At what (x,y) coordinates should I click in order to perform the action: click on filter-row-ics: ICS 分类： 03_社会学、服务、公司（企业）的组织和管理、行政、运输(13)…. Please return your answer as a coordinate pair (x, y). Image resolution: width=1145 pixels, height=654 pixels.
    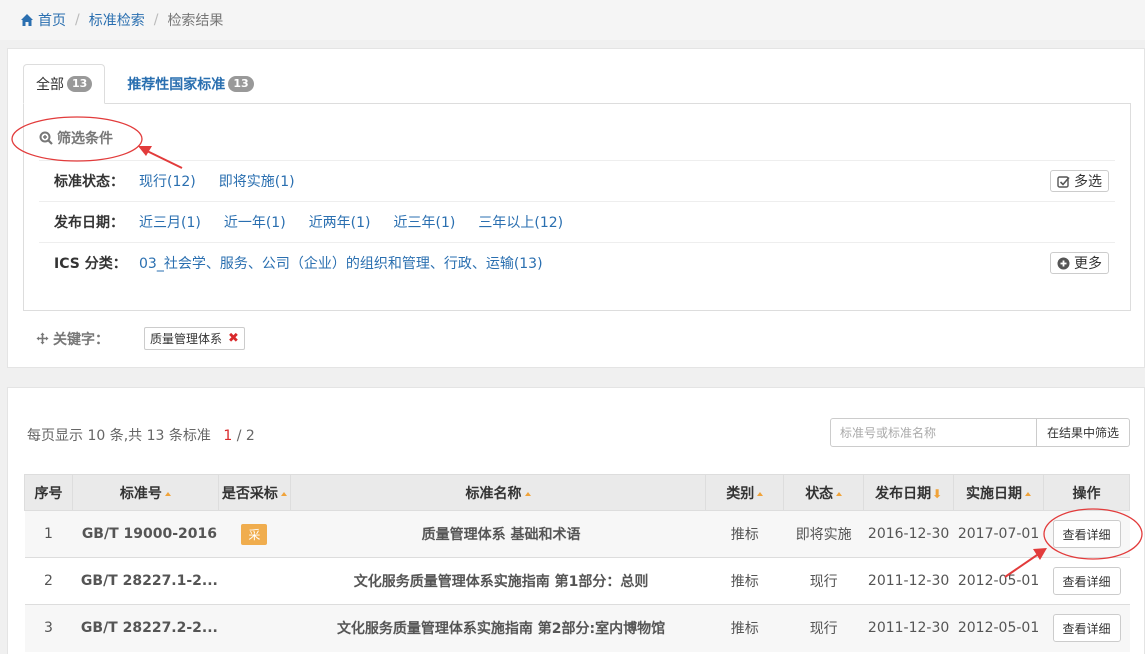
    Looking at the image, I should click on (577, 262).